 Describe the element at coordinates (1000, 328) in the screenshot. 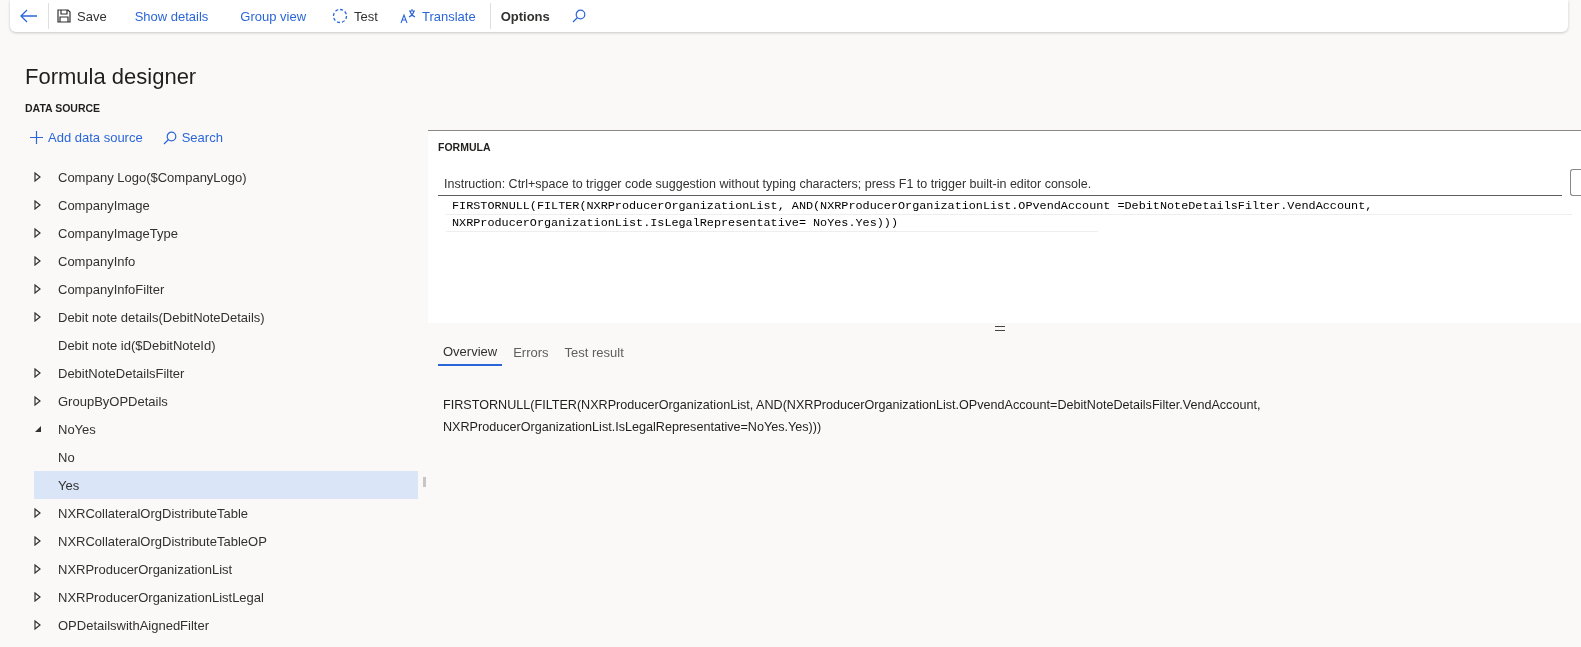

I see `splitter-handle-icon` at that location.